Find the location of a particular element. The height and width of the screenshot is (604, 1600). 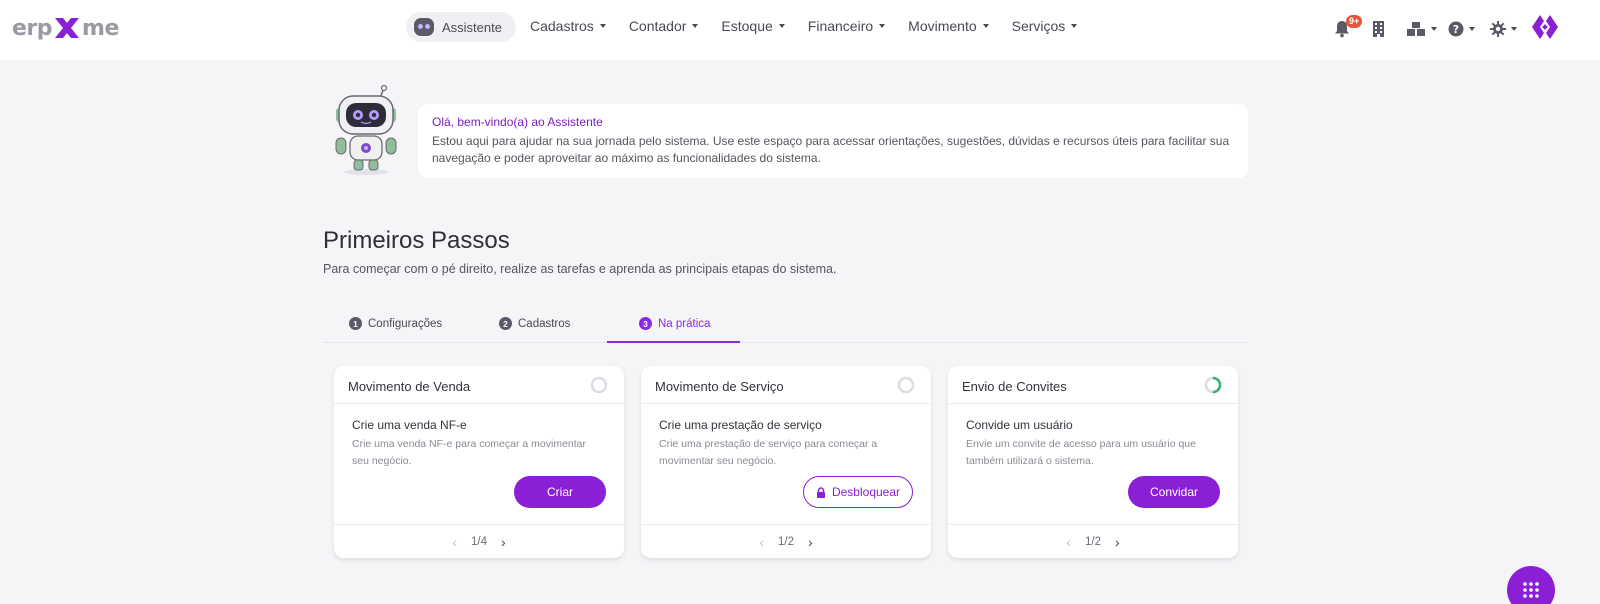

unlock-button: Desbloquear is located at coordinates (858, 492).